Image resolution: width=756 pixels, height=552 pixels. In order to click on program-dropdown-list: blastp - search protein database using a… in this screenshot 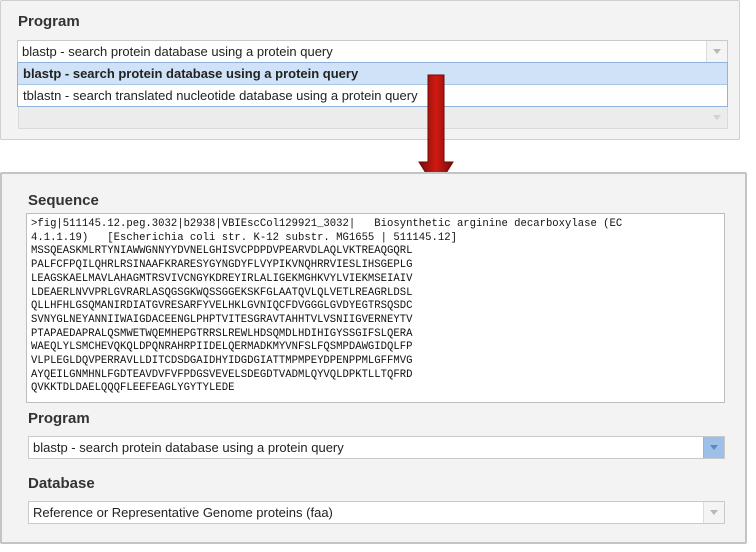, I will do `click(372, 84)`.